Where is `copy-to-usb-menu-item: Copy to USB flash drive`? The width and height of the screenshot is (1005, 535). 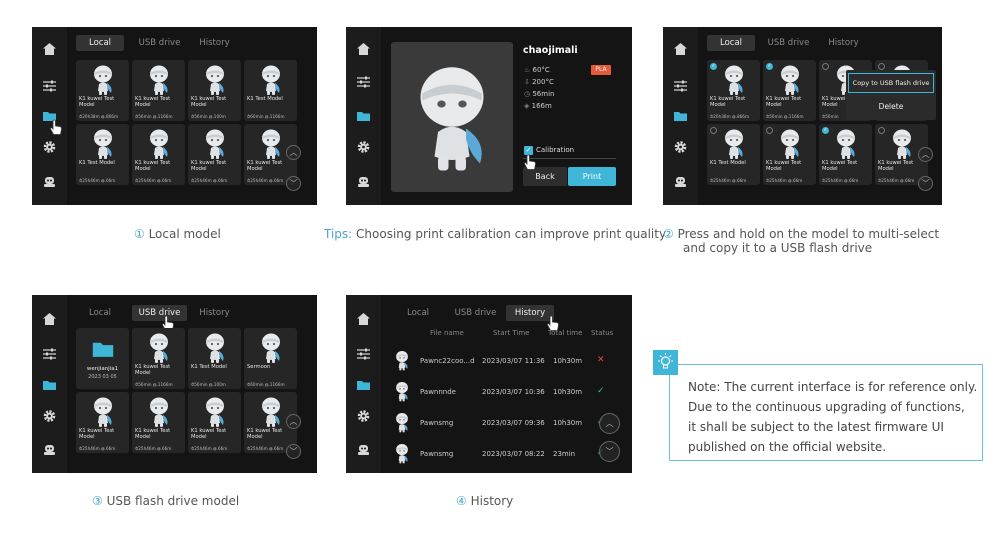
copy-to-usb-menu-item: Copy to USB flash drive is located at coordinates (891, 83).